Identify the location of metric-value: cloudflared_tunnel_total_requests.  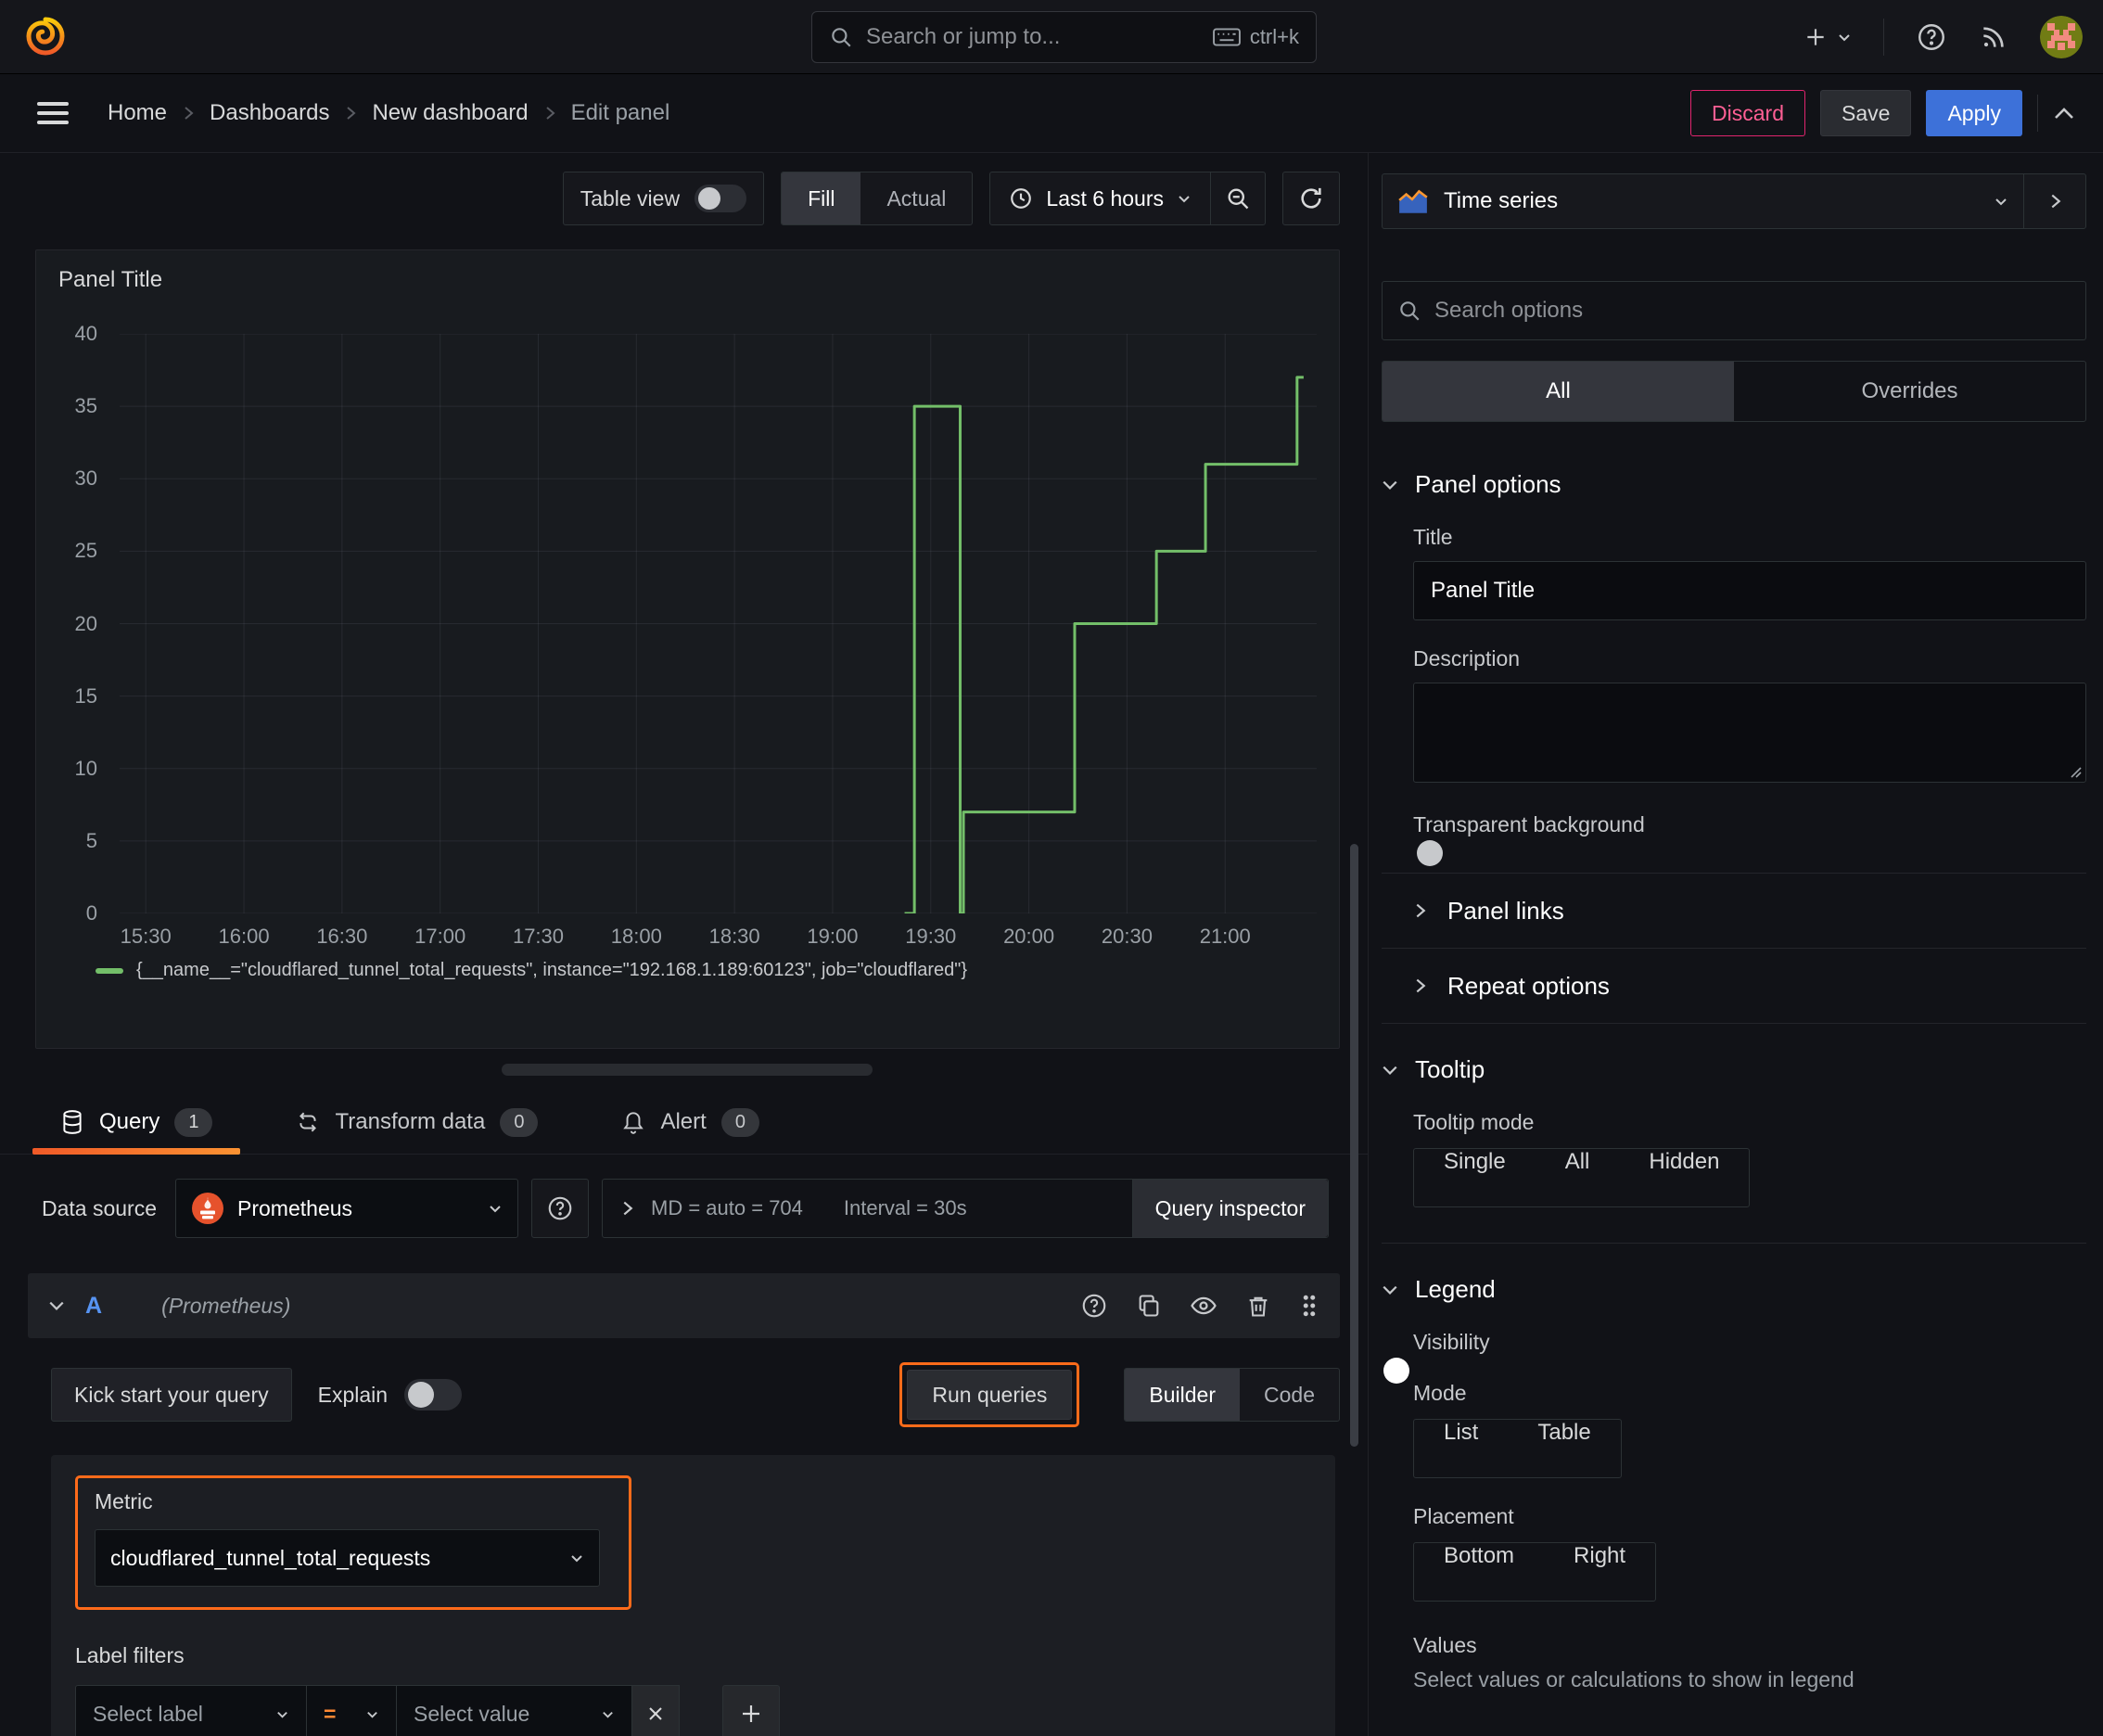
(270, 1557).